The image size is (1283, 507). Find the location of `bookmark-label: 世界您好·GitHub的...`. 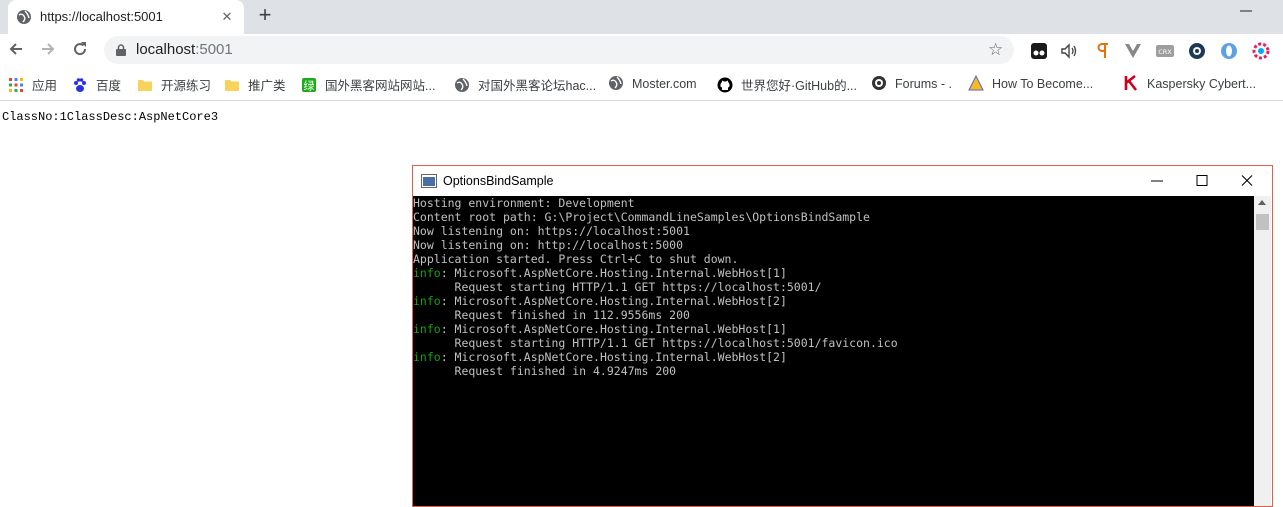

bookmark-label: 世界您好·GitHub的... is located at coordinates (799, 86).